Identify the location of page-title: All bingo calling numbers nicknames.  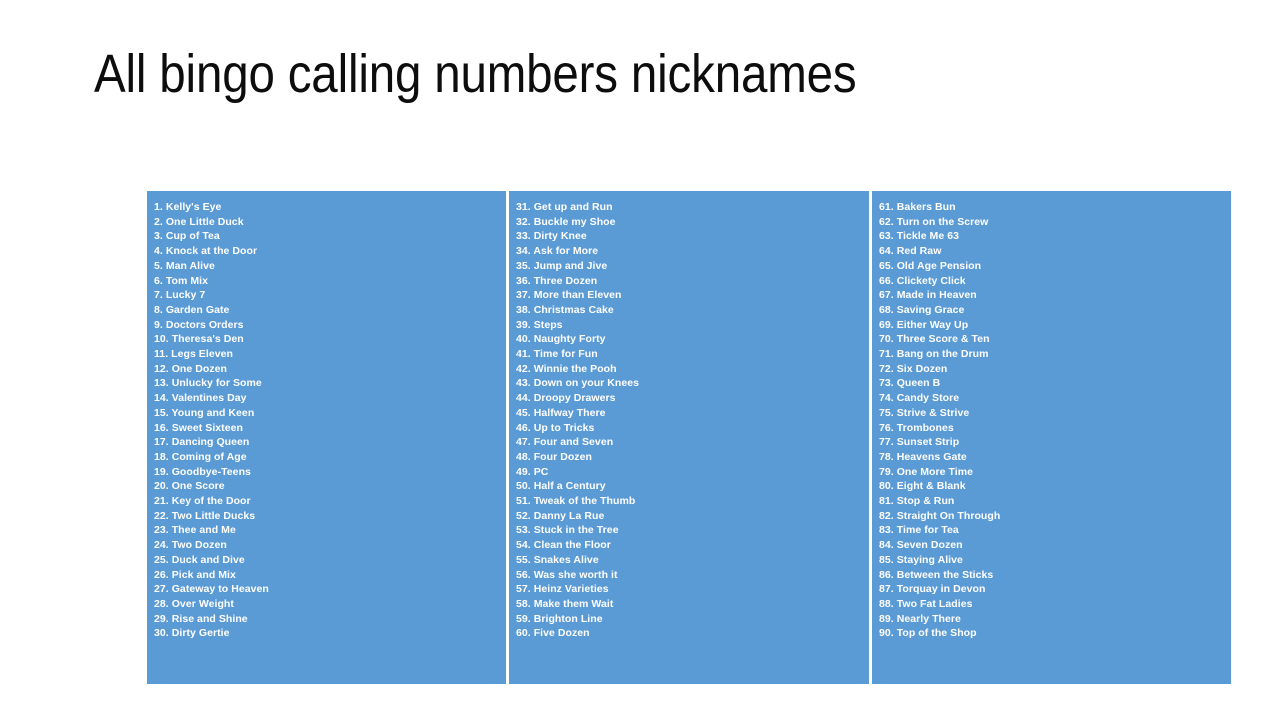
(475, 74).